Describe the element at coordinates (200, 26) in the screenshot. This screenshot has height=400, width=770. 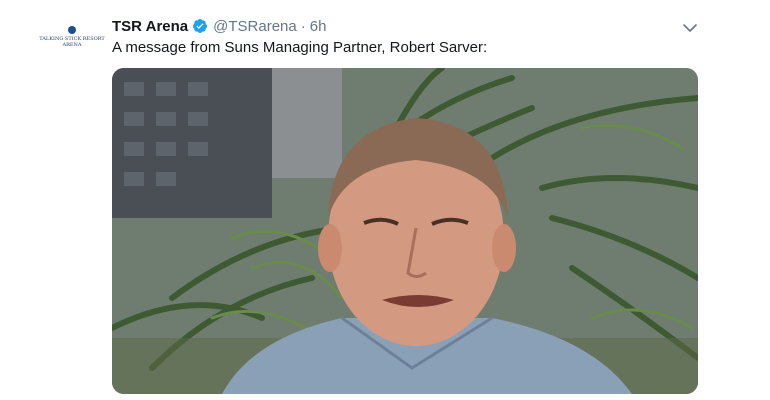
I see `verified-badge-icon` at that location.